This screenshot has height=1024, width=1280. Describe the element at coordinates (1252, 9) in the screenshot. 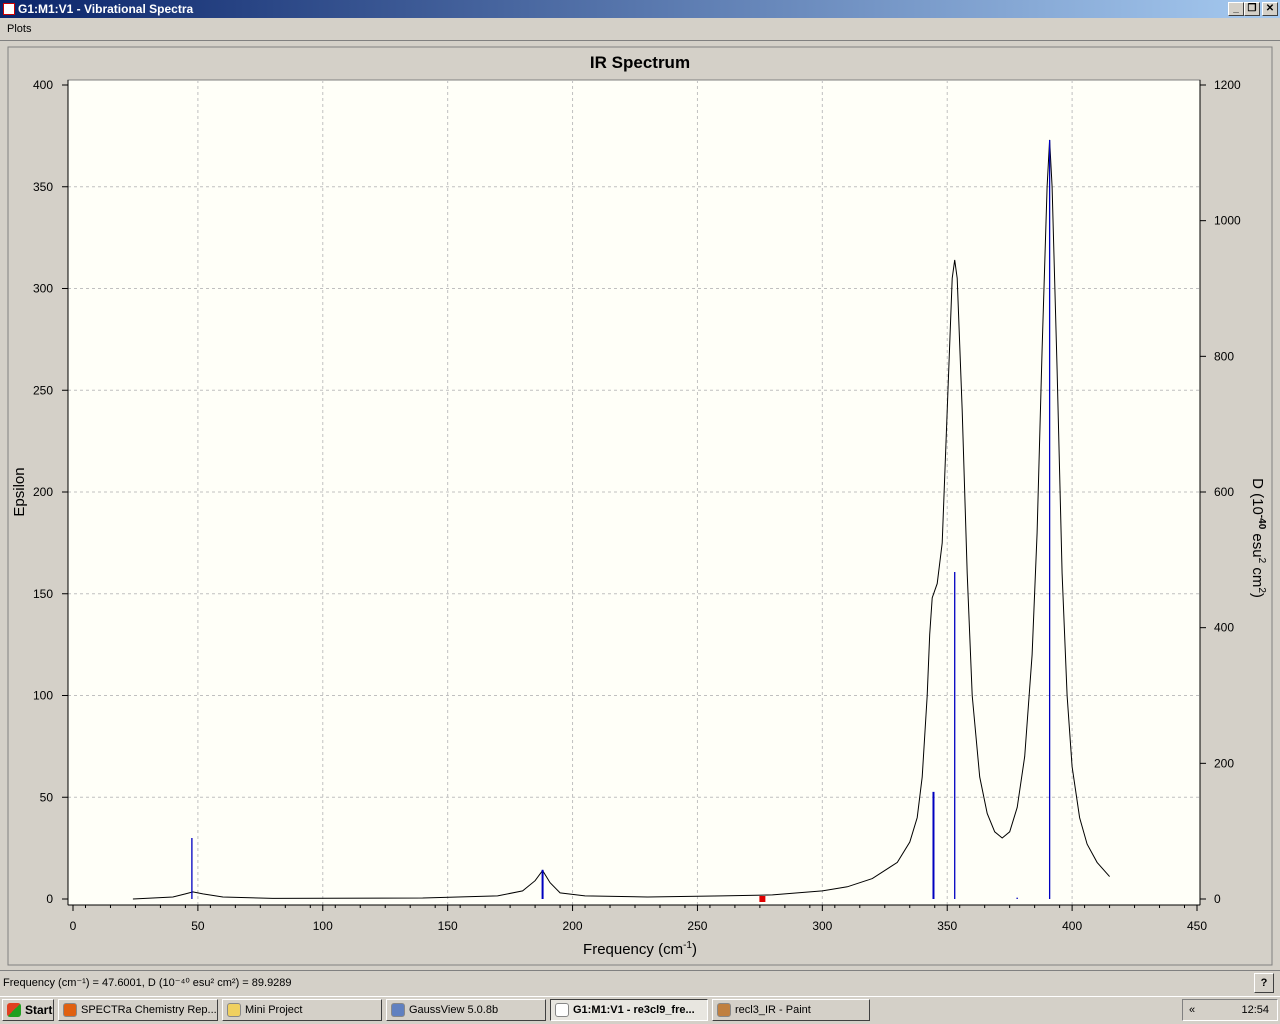

I see `restore-button: ❐` at that location.